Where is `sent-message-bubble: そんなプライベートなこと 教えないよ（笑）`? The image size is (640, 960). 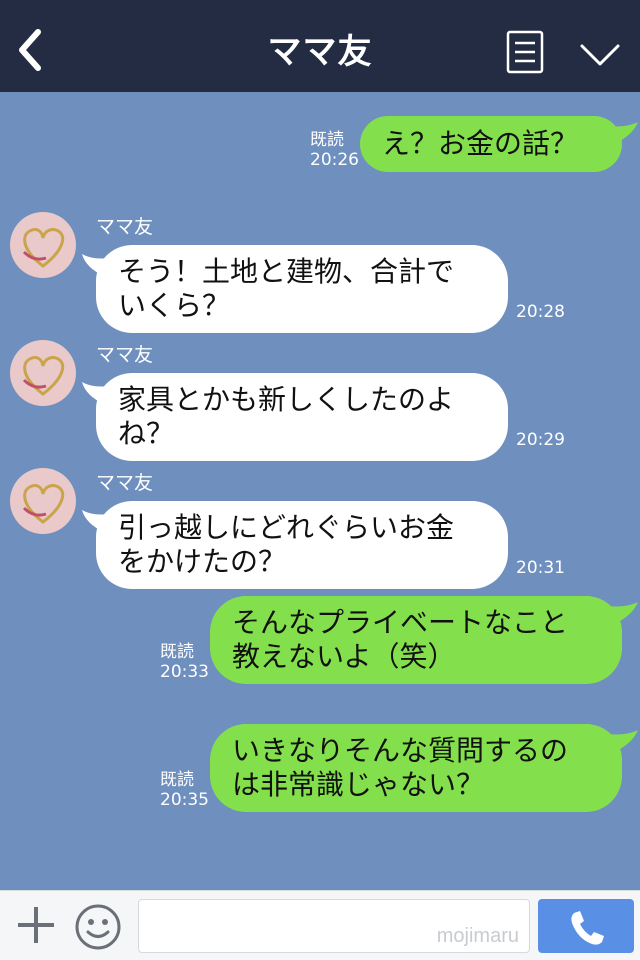
sent-message-bubble: そんなプライベートなこと 教えないよ（笑） is located at coordinates (416, 640).